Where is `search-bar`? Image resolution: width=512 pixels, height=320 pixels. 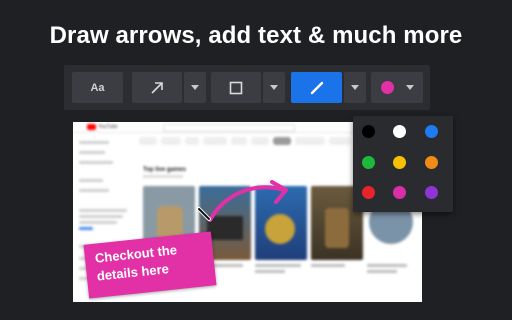
search-bar is located at coordinates (229, 128).